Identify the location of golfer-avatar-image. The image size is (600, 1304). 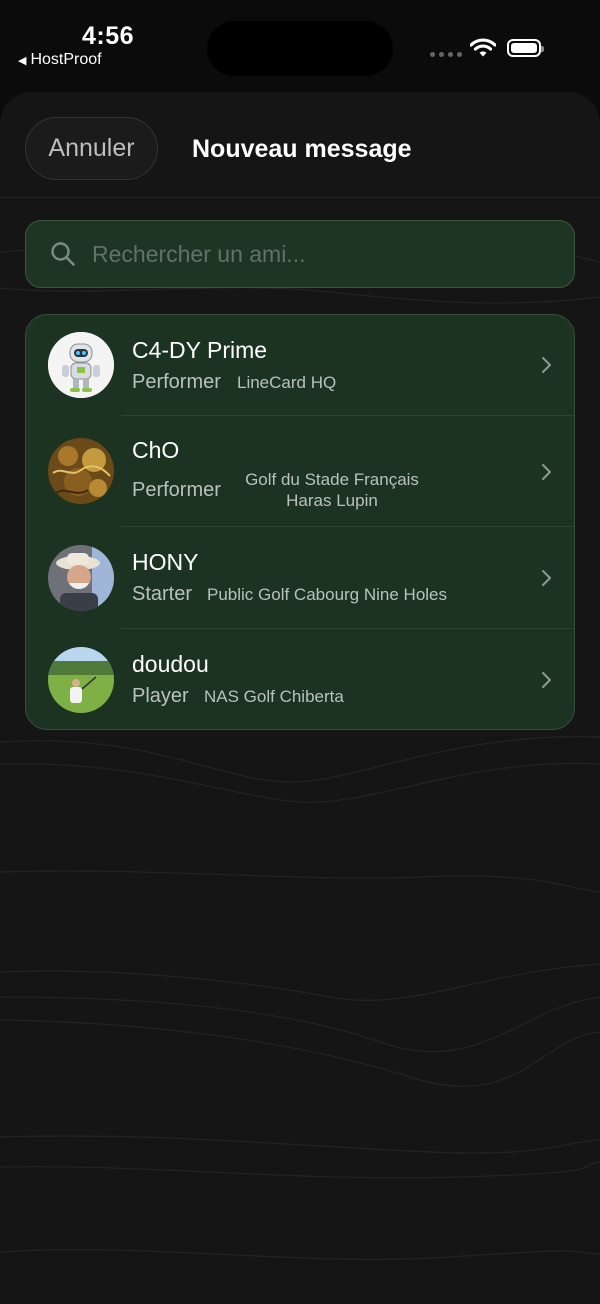
(81, 680).